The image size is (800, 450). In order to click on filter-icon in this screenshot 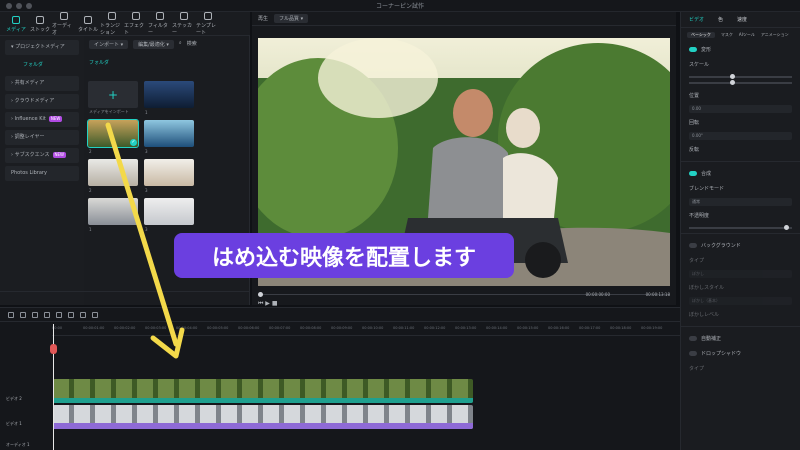, I will do `click(160, 16)`.